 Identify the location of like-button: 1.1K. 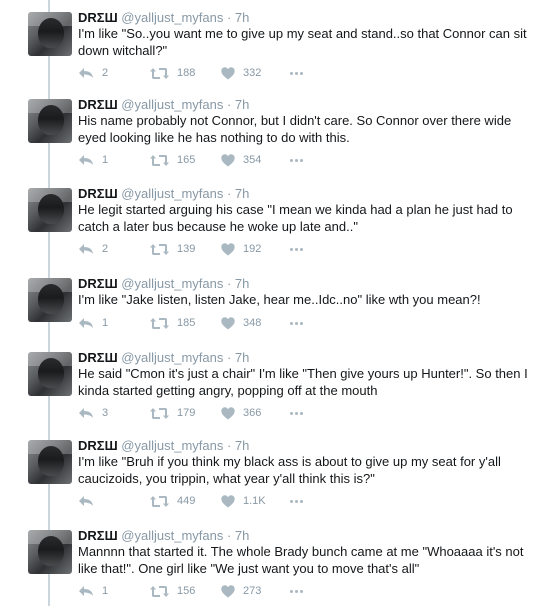
(243, 501).